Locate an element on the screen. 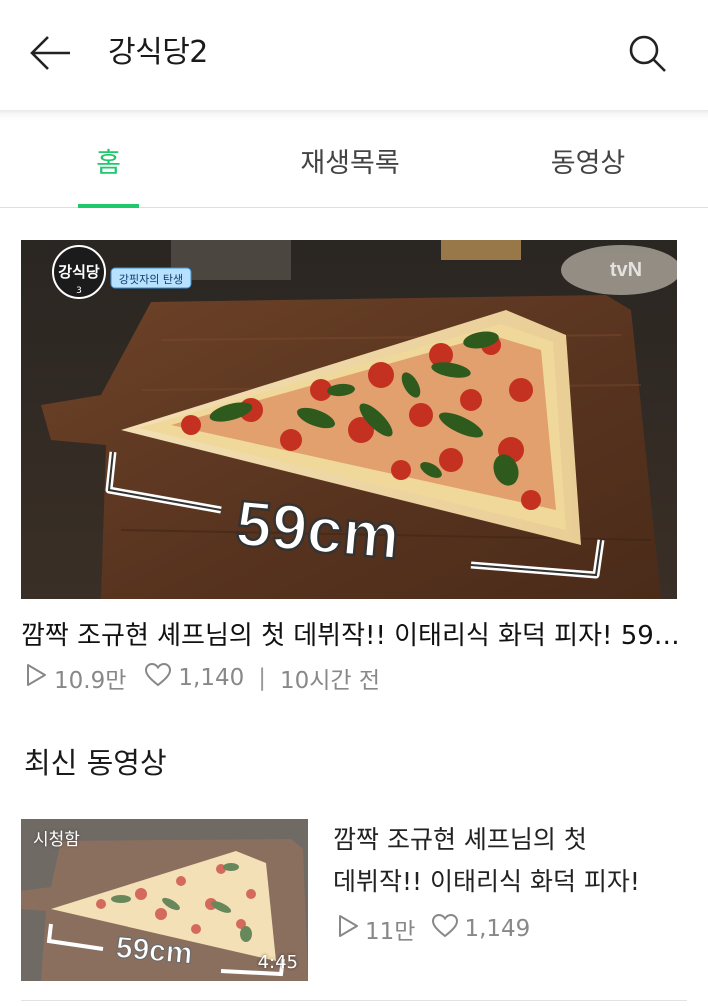 Image resolution: width=708 pixels, height=1006 pixels. video-thumbnail: 59cm 시청함 4:45 is located at coordinates (164, 900).